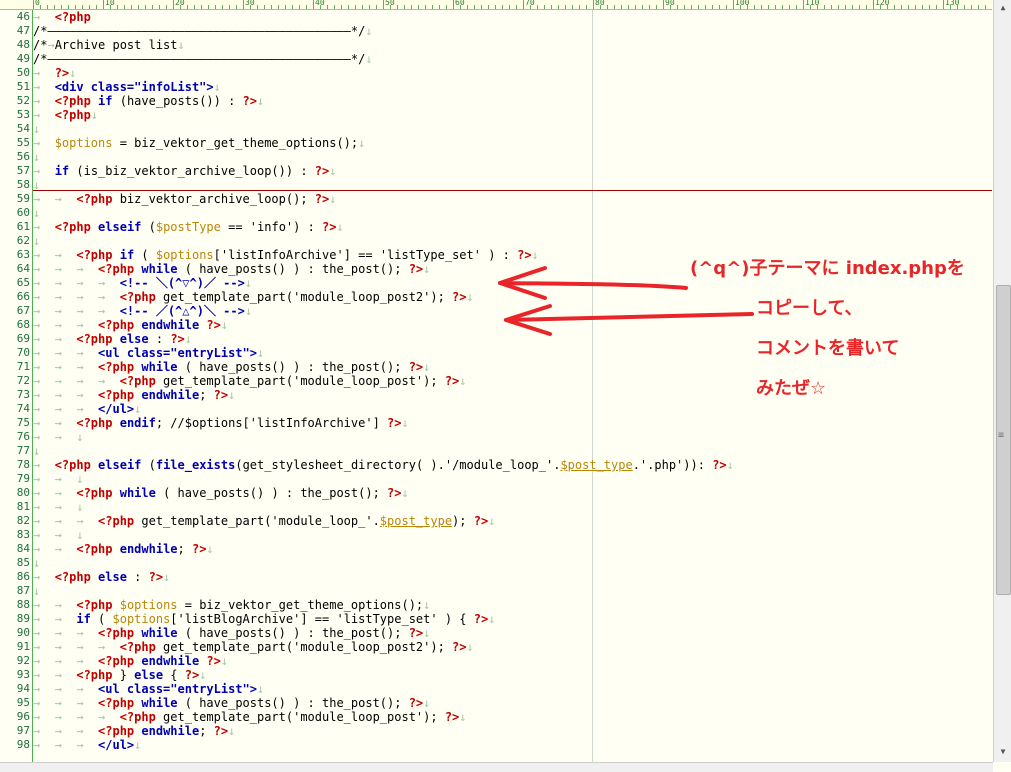  Describe the element at coordinates (23, 380) in the screenshot. I see `line-number: 72` at that location.